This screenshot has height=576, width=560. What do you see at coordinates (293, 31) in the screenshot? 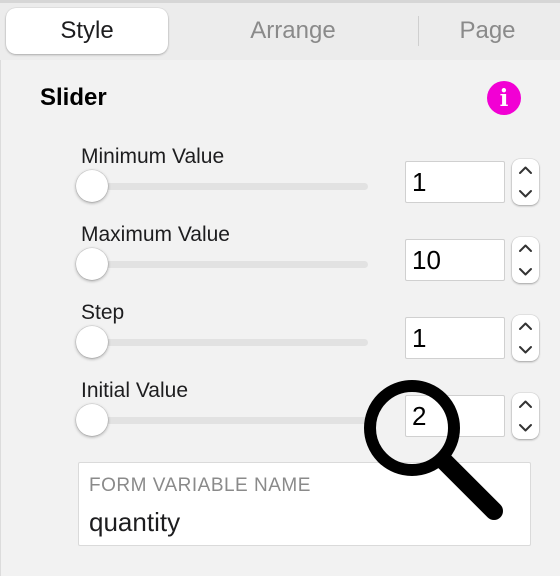
I see `tab-arrange: Arrange` at bounding box center [293, 31].